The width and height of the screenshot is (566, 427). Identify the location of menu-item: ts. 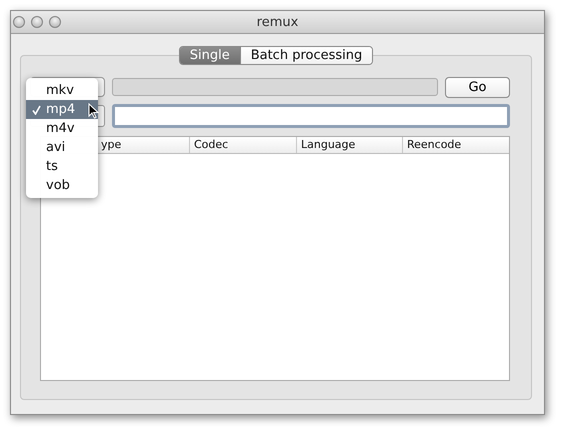
(62, 166).